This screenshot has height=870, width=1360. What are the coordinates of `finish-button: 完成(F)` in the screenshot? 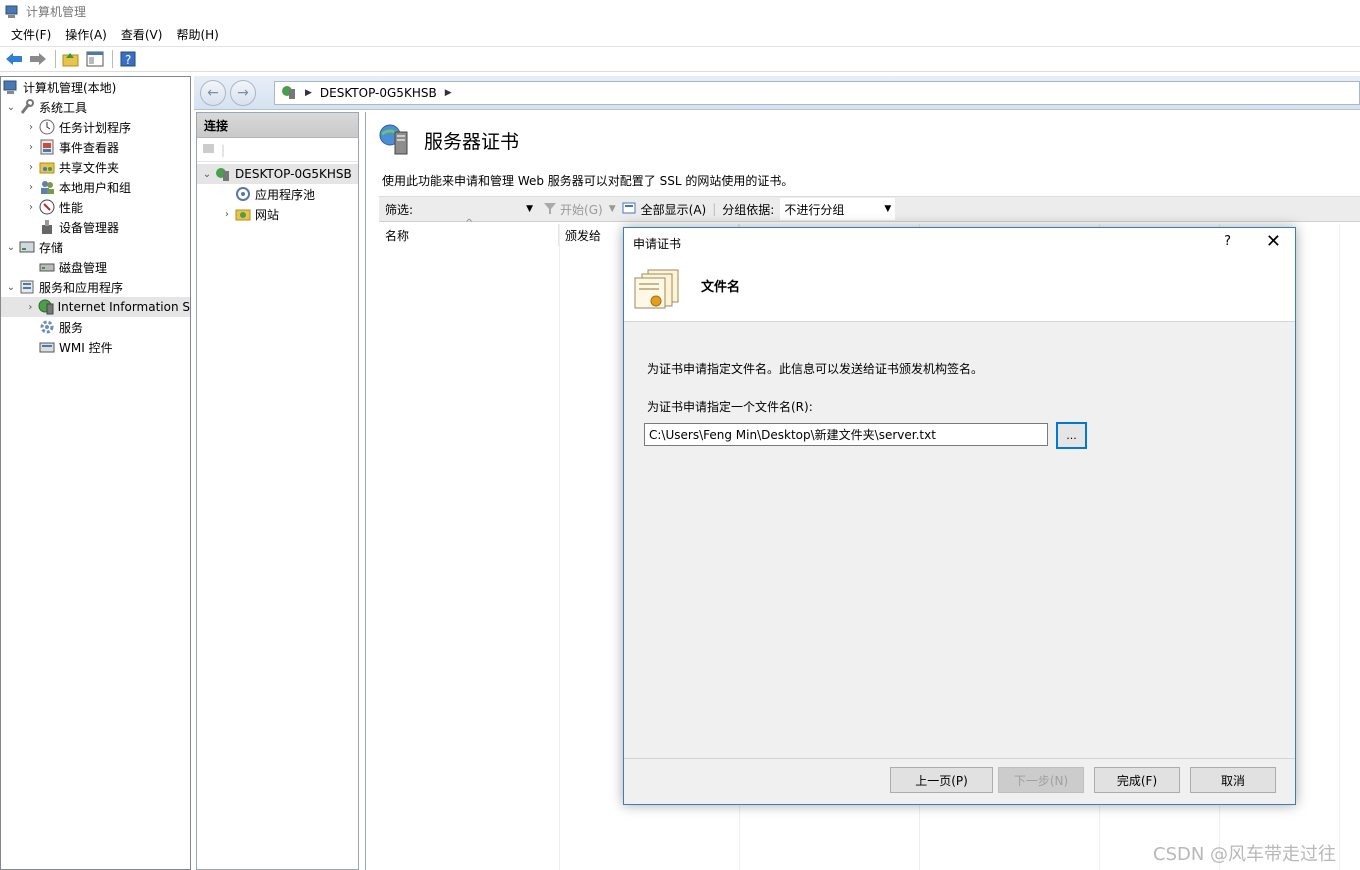 It's located at (1137, 780).